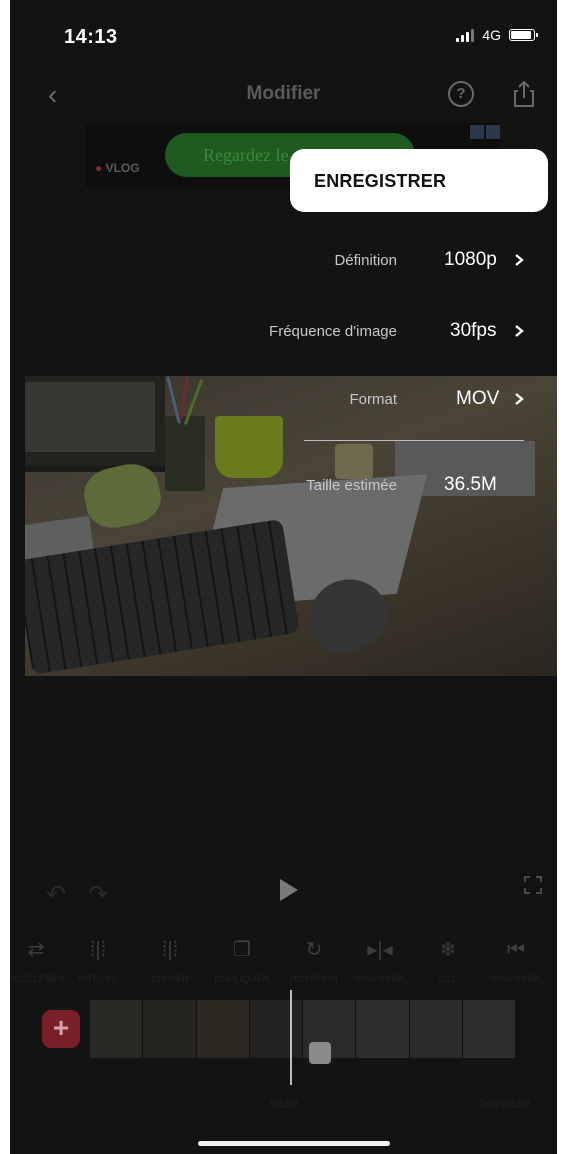 This screenshot has height=1154, width=567. What do you see at coordinates (477, 399) in the screenshot?
I see `format-value: MOV` at bounding box center [477, 399].